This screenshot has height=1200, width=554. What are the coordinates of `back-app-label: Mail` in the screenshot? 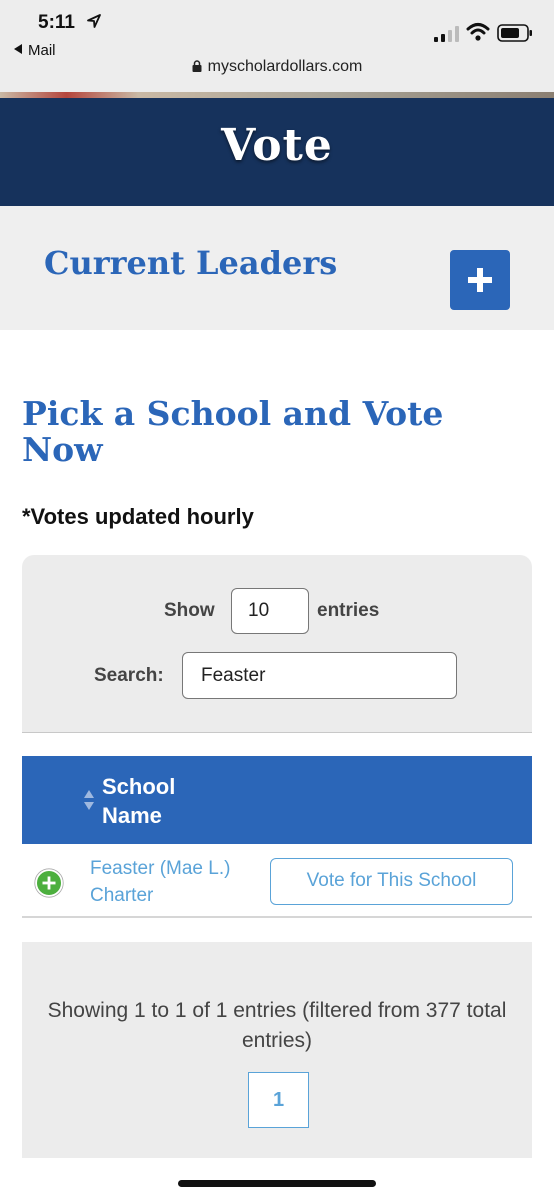 It's located at (42, 50).